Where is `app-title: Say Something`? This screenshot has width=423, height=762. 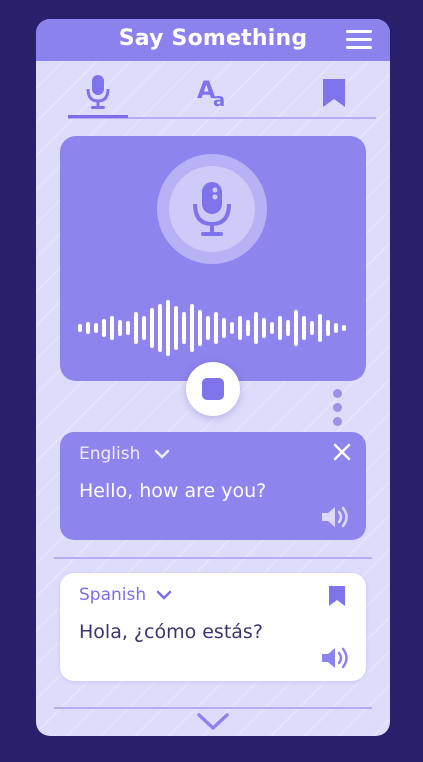 app-title: Say Something is located at coordinates (213, 38).